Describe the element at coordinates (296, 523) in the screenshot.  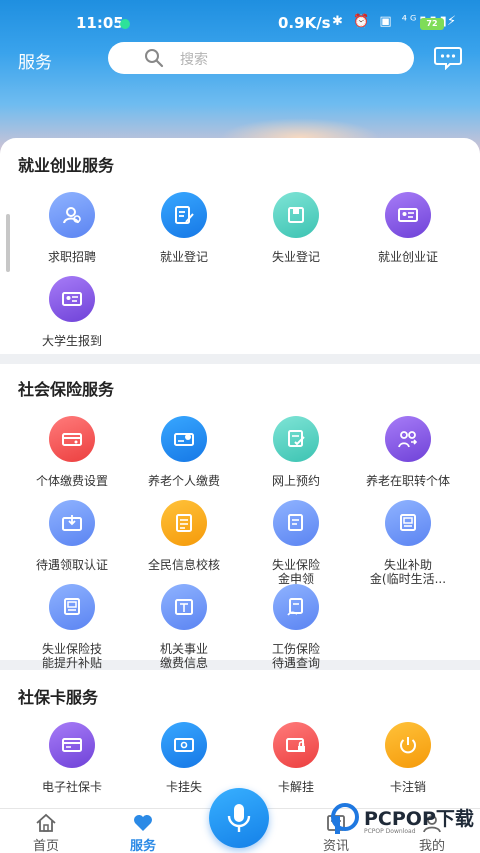
I see `form-icon` at that location.